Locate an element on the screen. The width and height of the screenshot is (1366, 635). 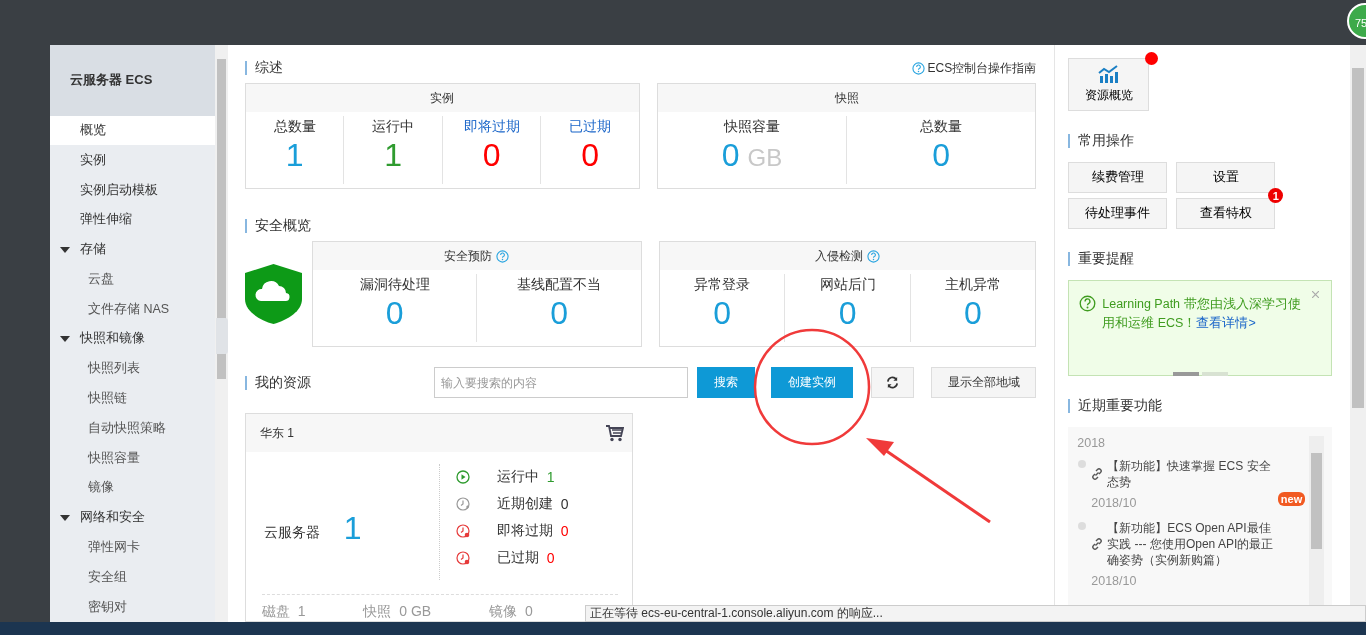
stat-label: 运行中 is located at coordinates (393, 127).